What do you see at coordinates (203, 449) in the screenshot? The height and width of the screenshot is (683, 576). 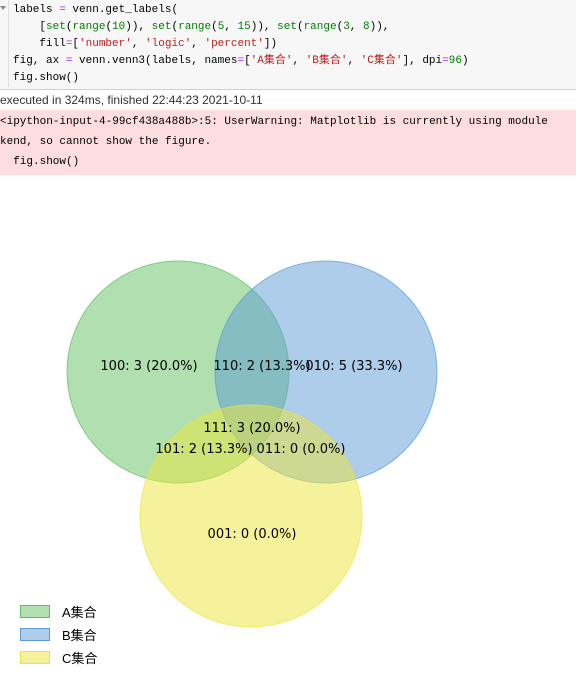 I see `region-label-101: 101: 2 (13.3%)` at bounding box center [203, 449].